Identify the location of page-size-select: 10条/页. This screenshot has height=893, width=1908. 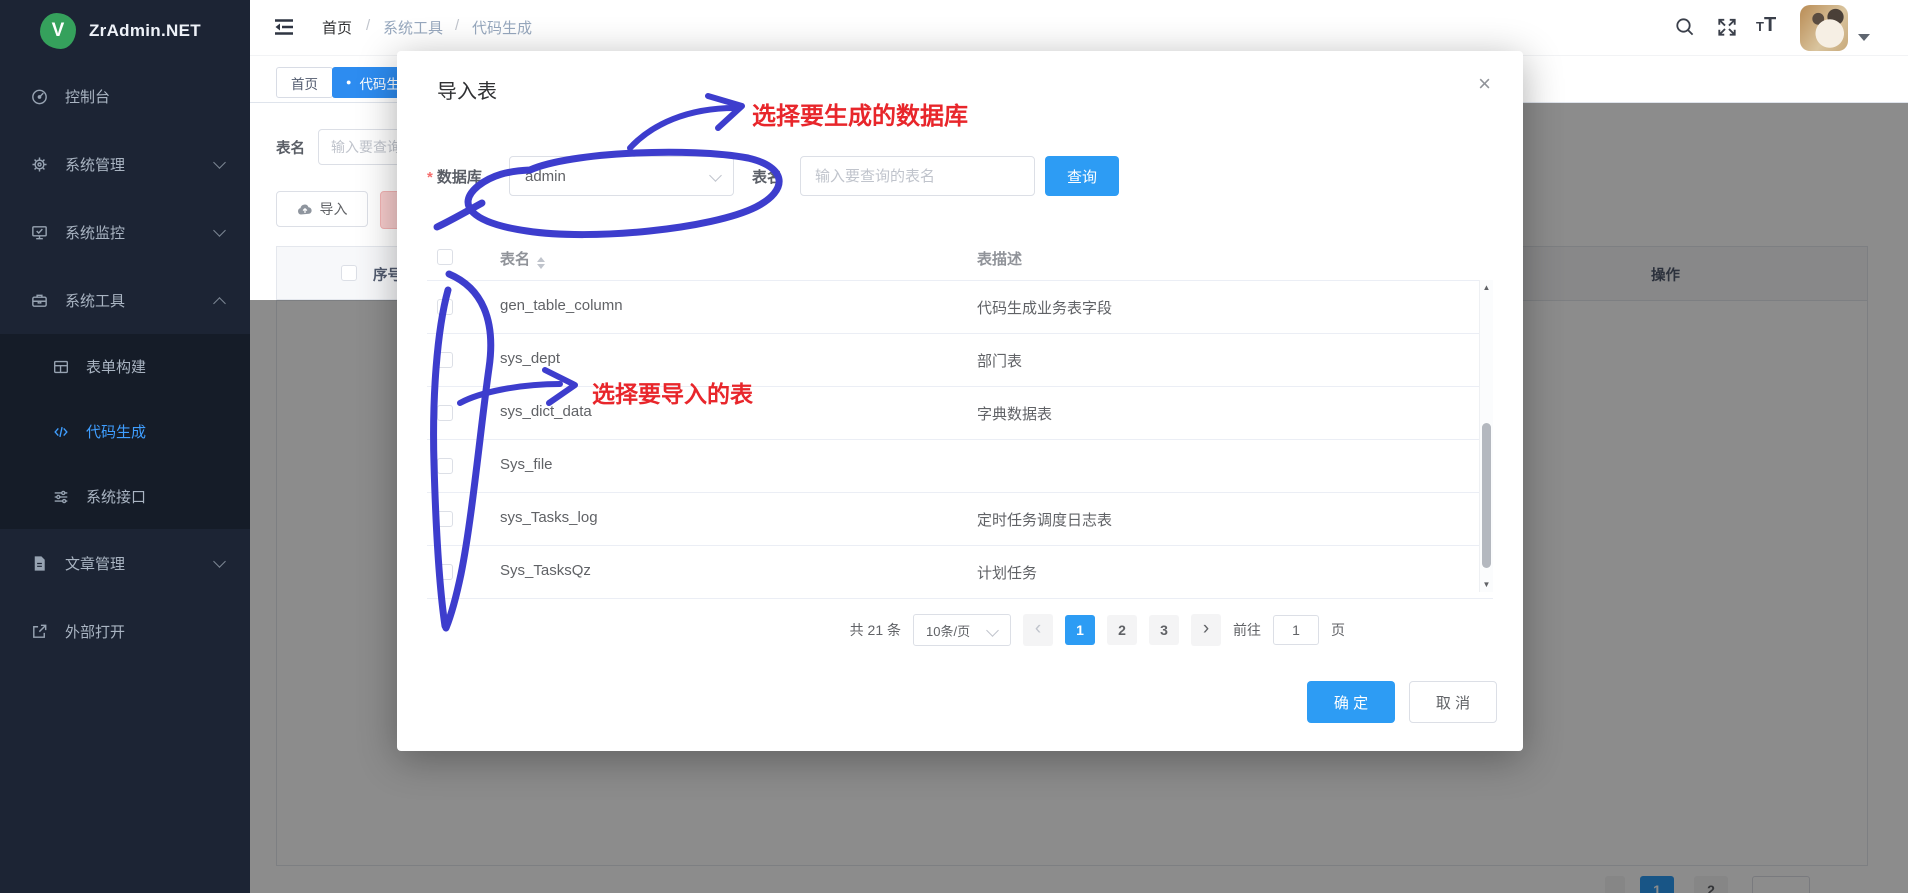
(962, 630).